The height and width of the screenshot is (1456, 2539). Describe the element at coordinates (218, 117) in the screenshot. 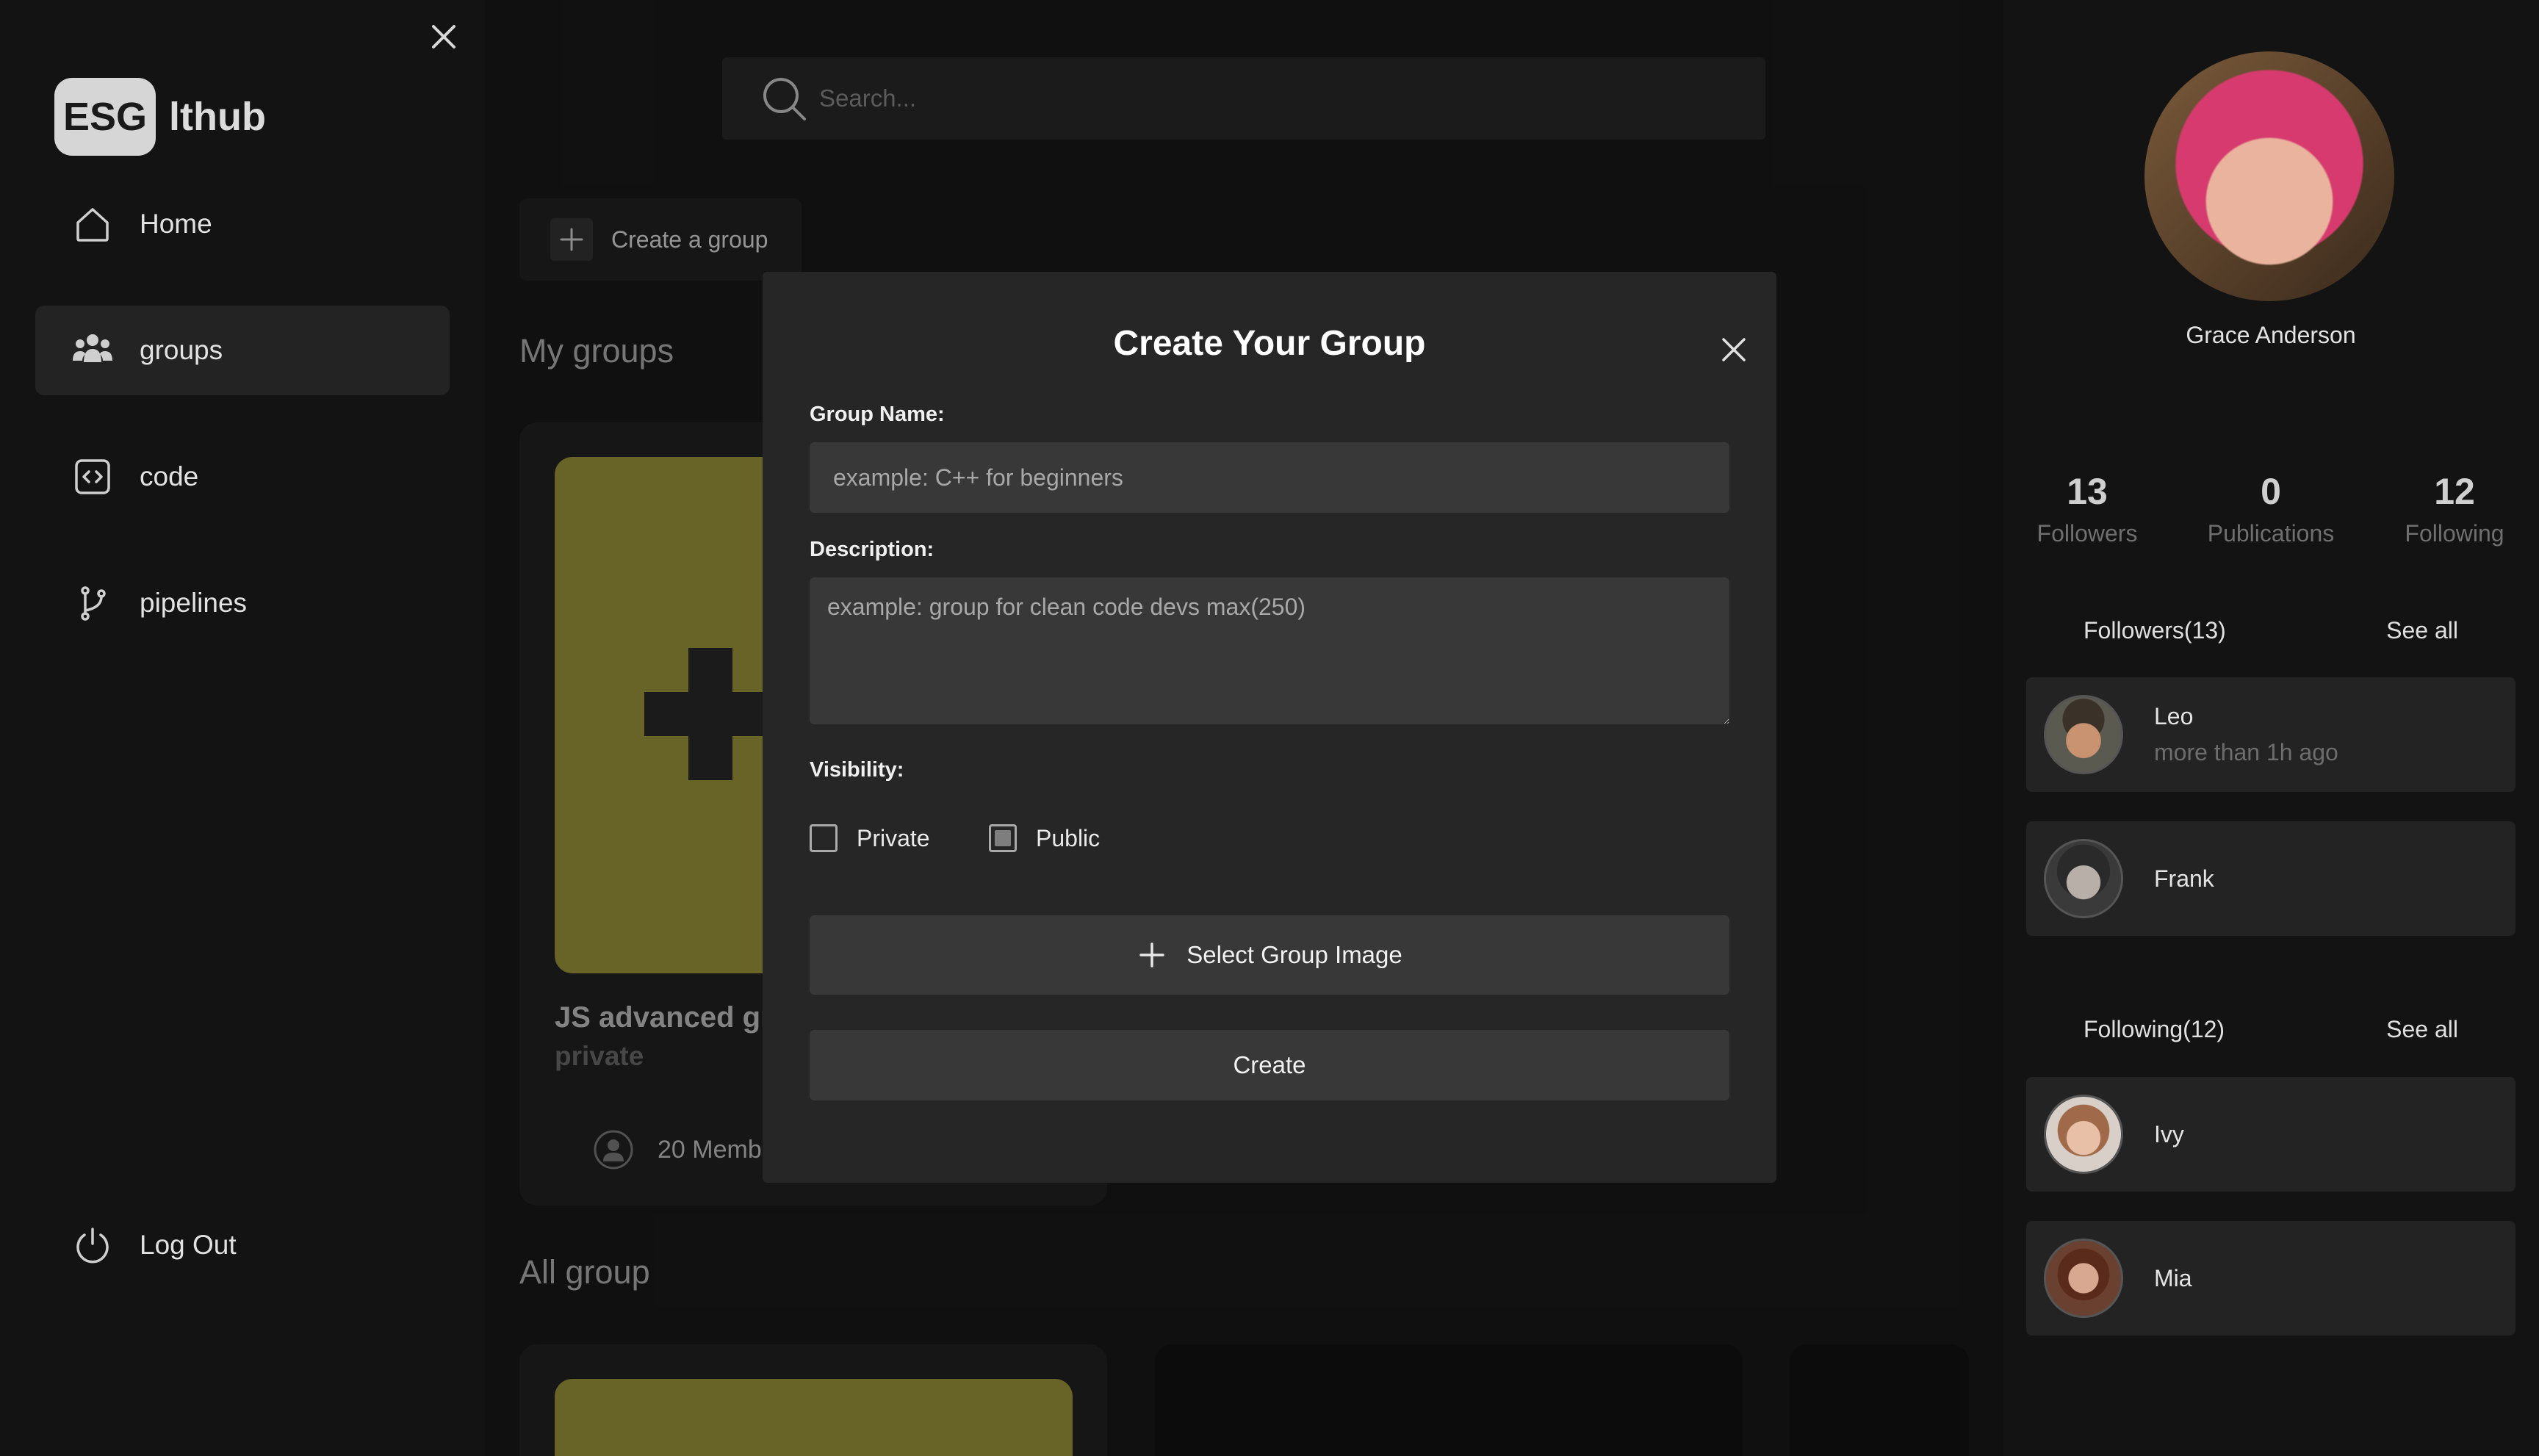

I see `logo-text: lthub` at that location.